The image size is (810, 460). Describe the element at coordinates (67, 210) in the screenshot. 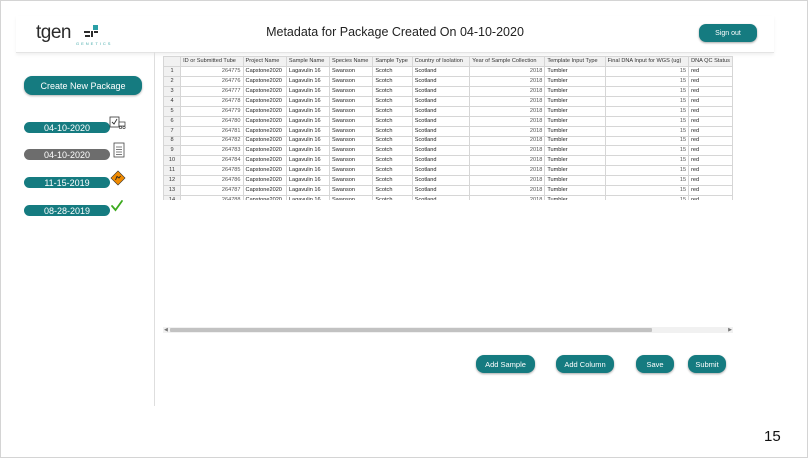

I see `package-button-4: 08-28-2019` at that location.